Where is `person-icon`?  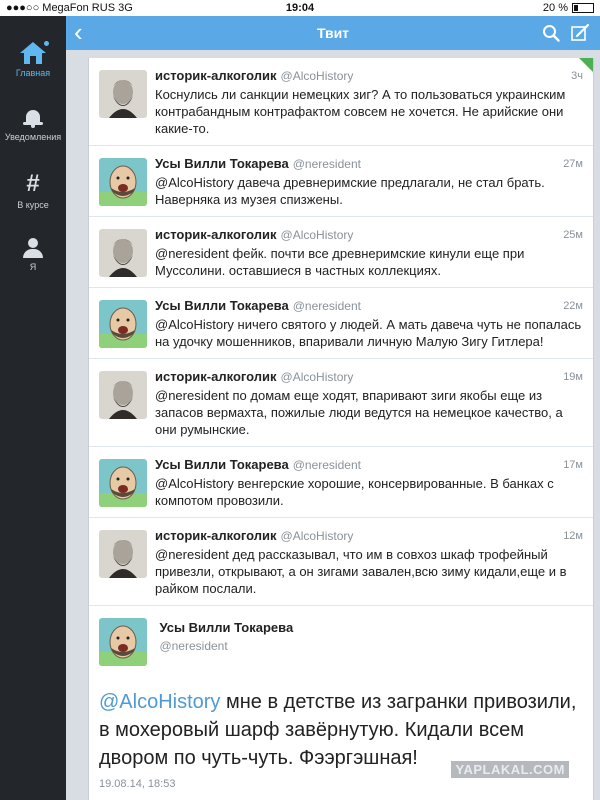
person-icon is located at coordinates (33, 248).